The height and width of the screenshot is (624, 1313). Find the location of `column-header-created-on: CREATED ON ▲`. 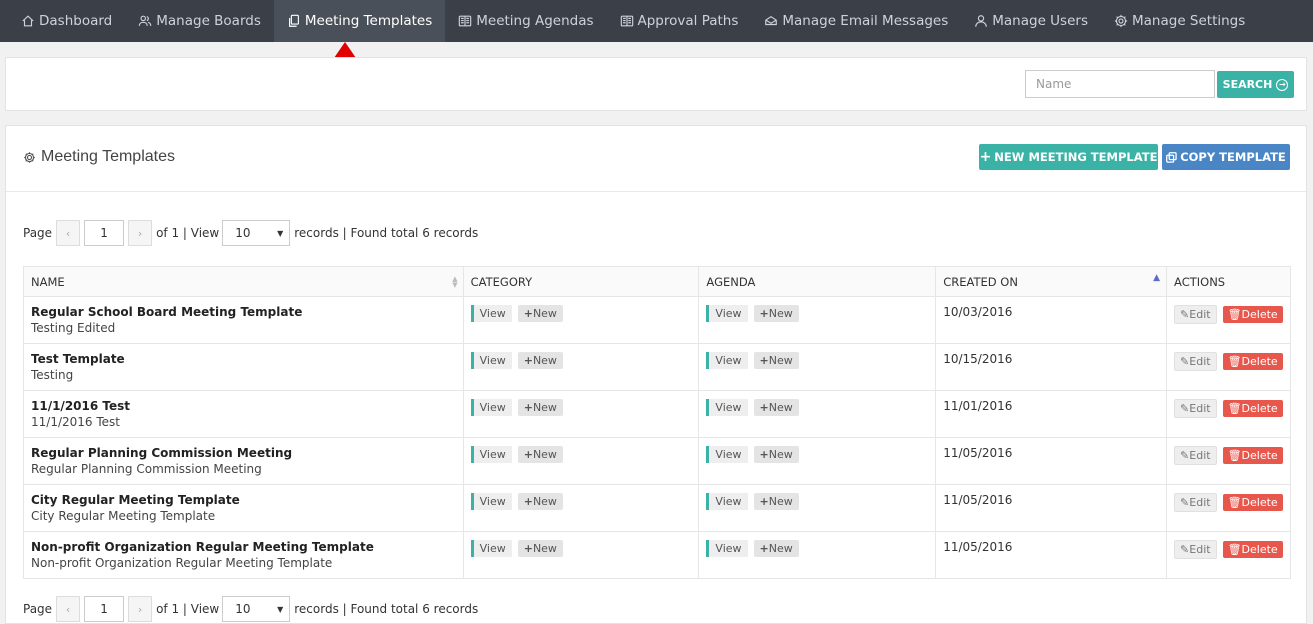

column-header-created-on: CREATED ON ▲ is located at coordinates (1051, 281).